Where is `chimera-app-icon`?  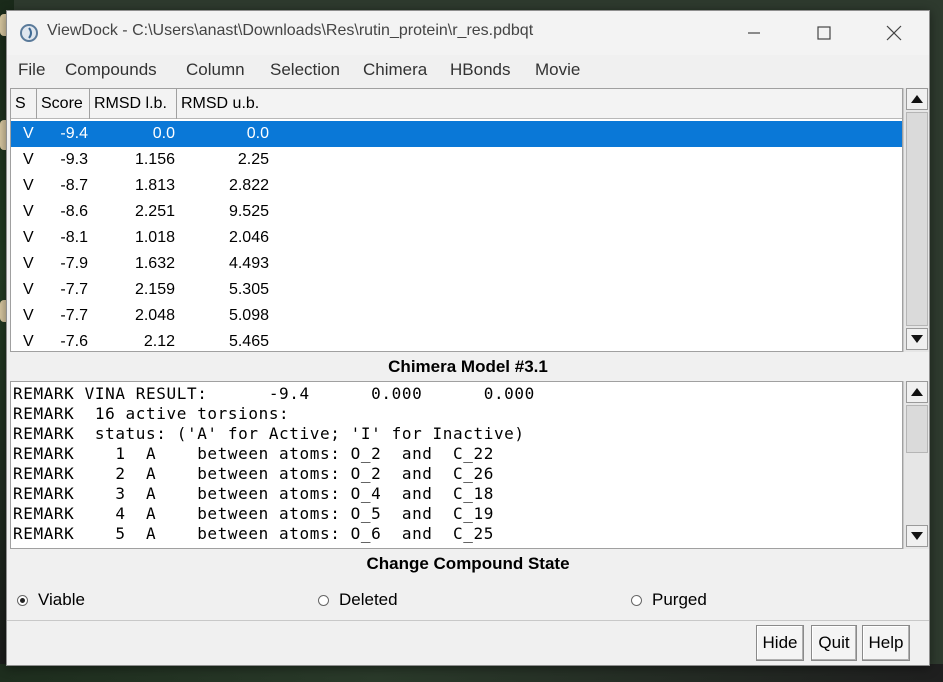
chimera-app-icon is located at coordinates (29, 33).